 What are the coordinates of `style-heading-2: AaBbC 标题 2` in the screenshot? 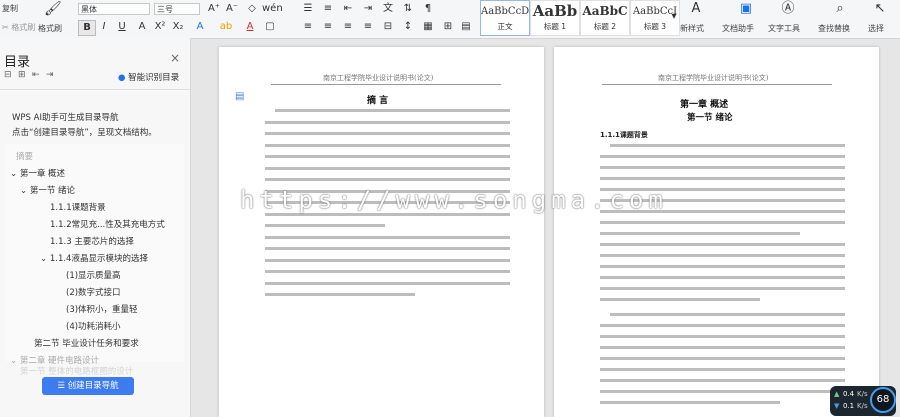 It's located at (605, 18).